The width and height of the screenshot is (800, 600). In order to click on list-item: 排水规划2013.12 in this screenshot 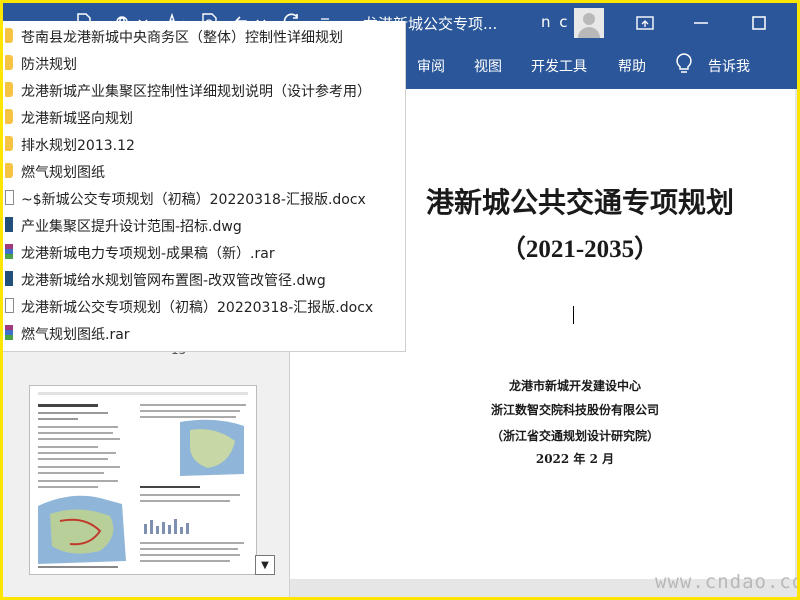, I will do `click(204, 144)`.